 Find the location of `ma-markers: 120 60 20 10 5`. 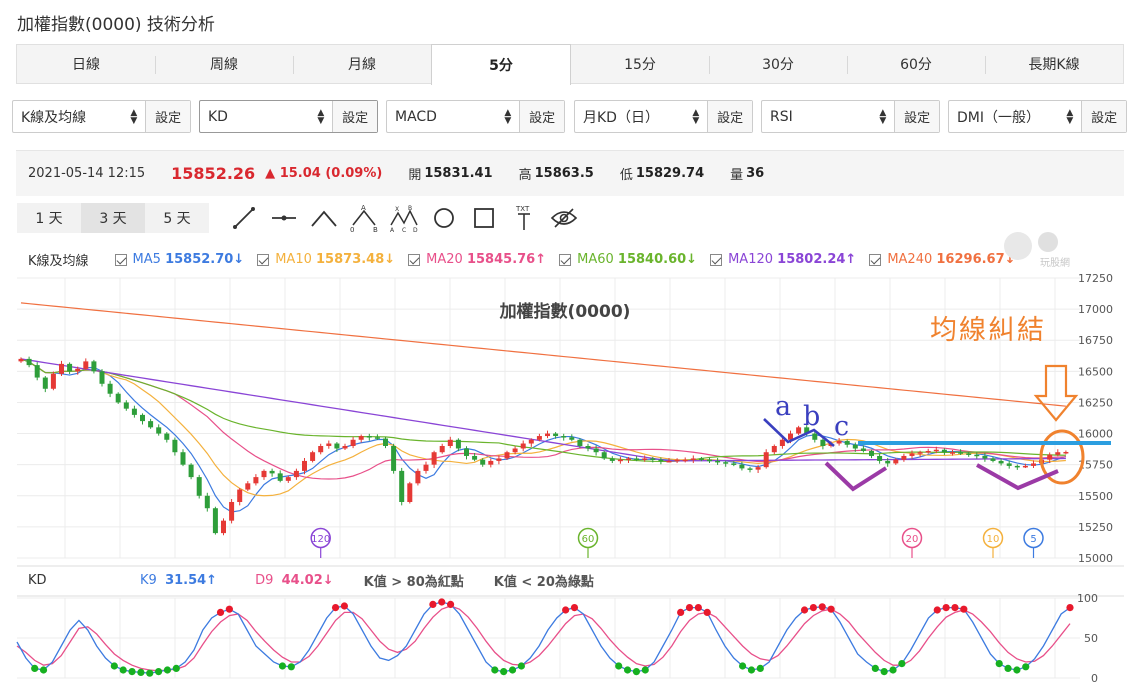

ma-markers: 120 60 20 10 5 is located at coordinates (677, 542).